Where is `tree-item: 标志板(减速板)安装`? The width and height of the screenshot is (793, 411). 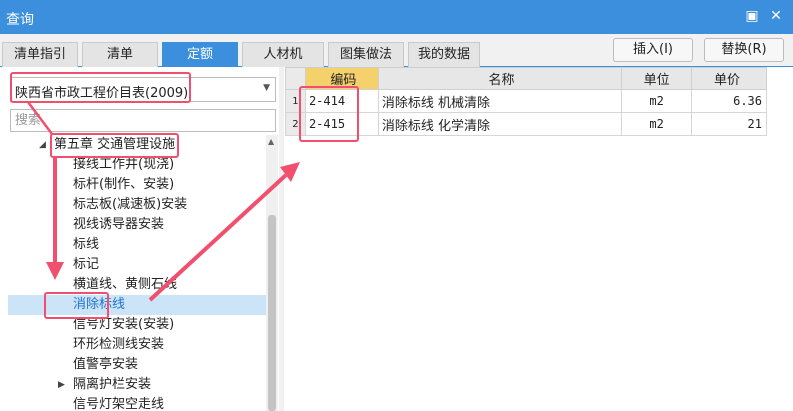 tree-item: 标志板(减速板)安装 is located at coordinates (137, 205).